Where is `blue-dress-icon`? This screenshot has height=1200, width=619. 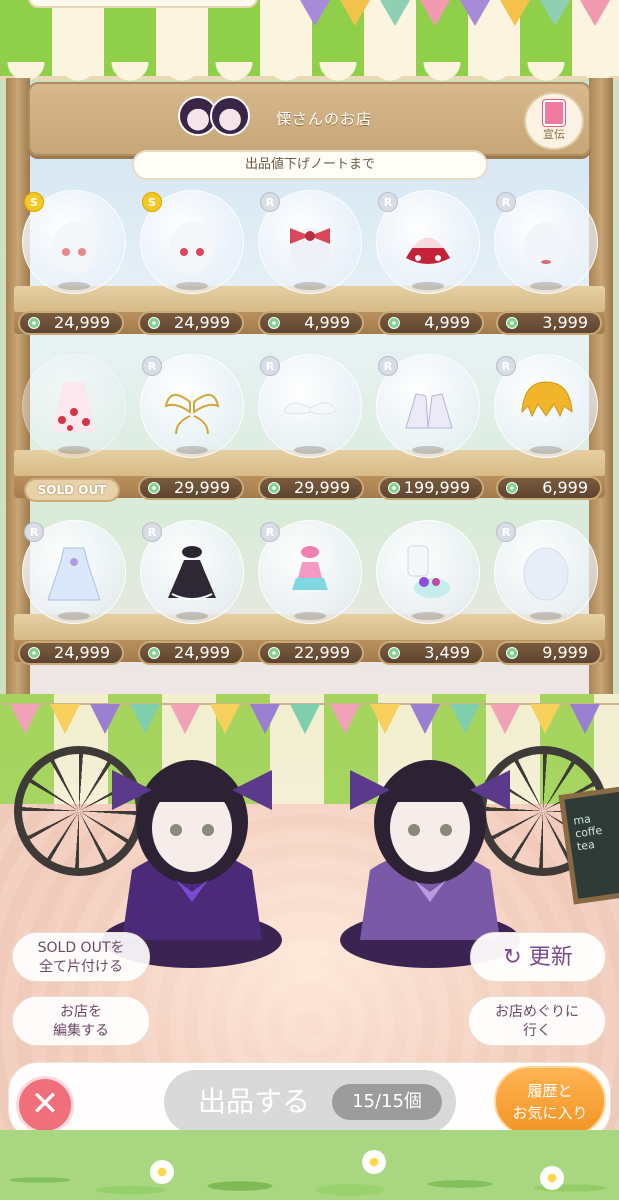 blue-dress-icon is located at coordinates (74, 574).